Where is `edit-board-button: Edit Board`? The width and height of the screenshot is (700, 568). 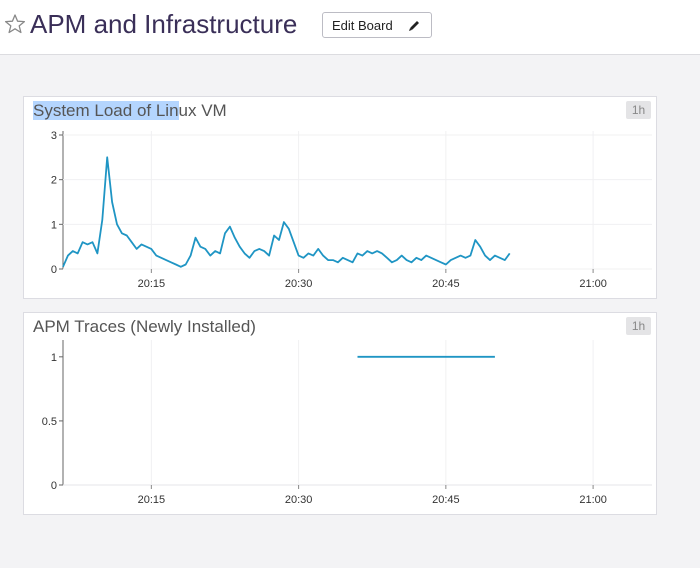
edit-board-button: Edit Board is located at coordinates (377, 25).